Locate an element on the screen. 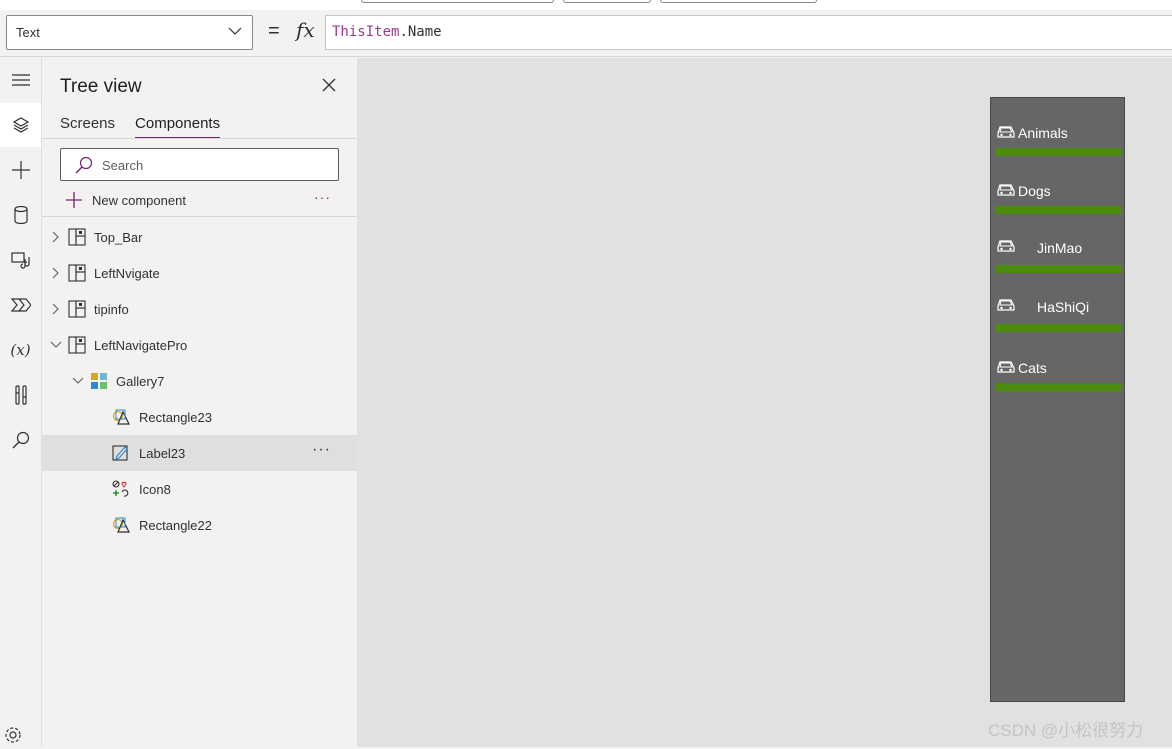 The image size is (1172, 749). gallery-item-label: JinMao is located at coordinates (1060, 248).